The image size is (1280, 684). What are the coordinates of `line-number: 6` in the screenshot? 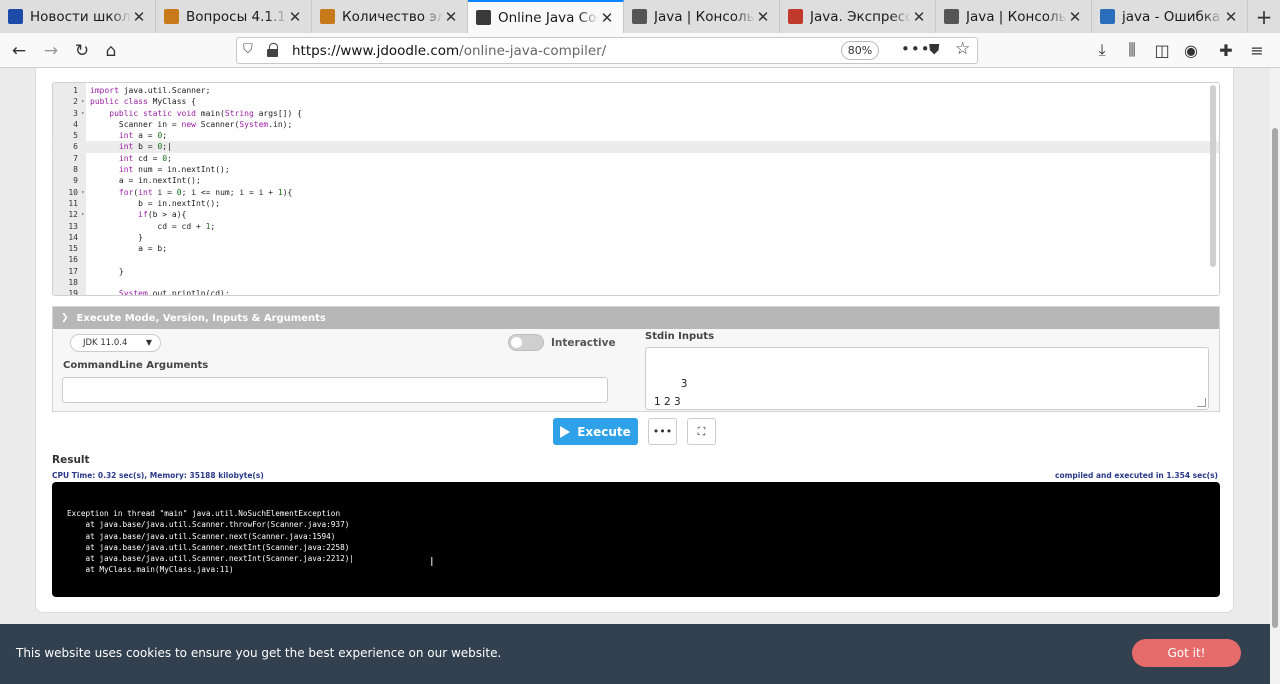 It's located at (75, 147).